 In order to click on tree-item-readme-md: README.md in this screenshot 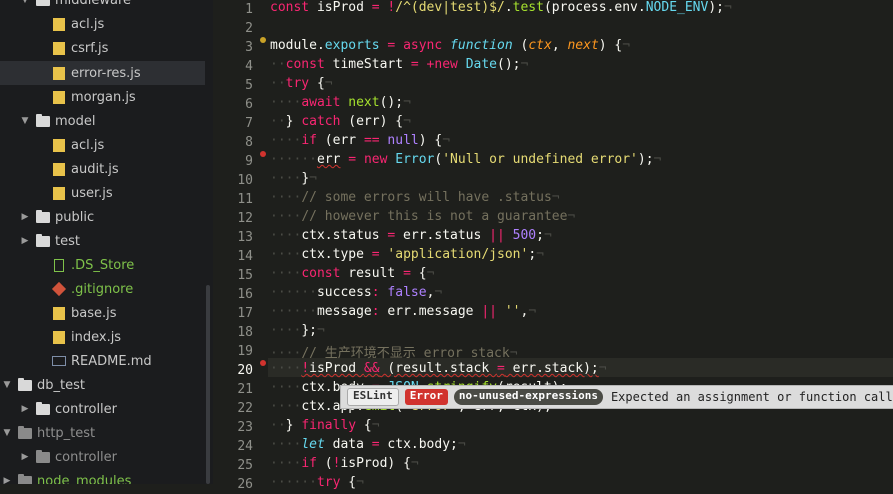, I will do `click(102, 361)`.